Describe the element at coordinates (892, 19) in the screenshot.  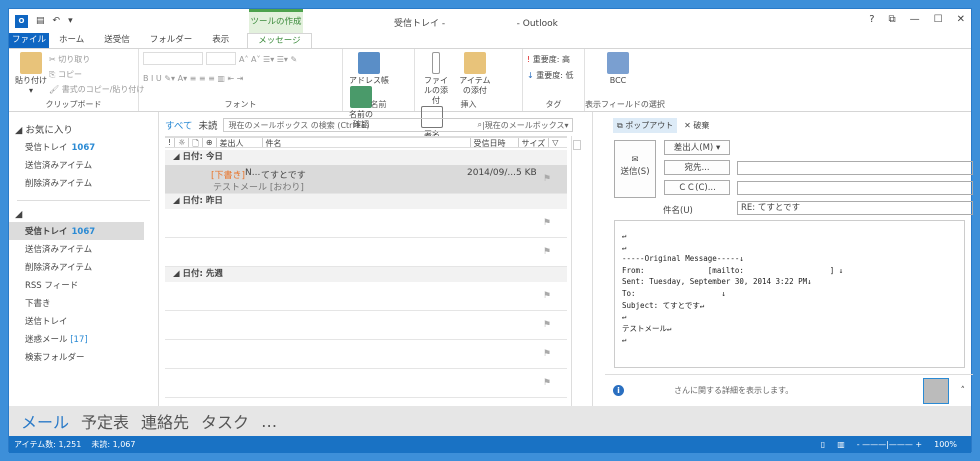
I see `ribbon-display-button: ⧉` at that location.